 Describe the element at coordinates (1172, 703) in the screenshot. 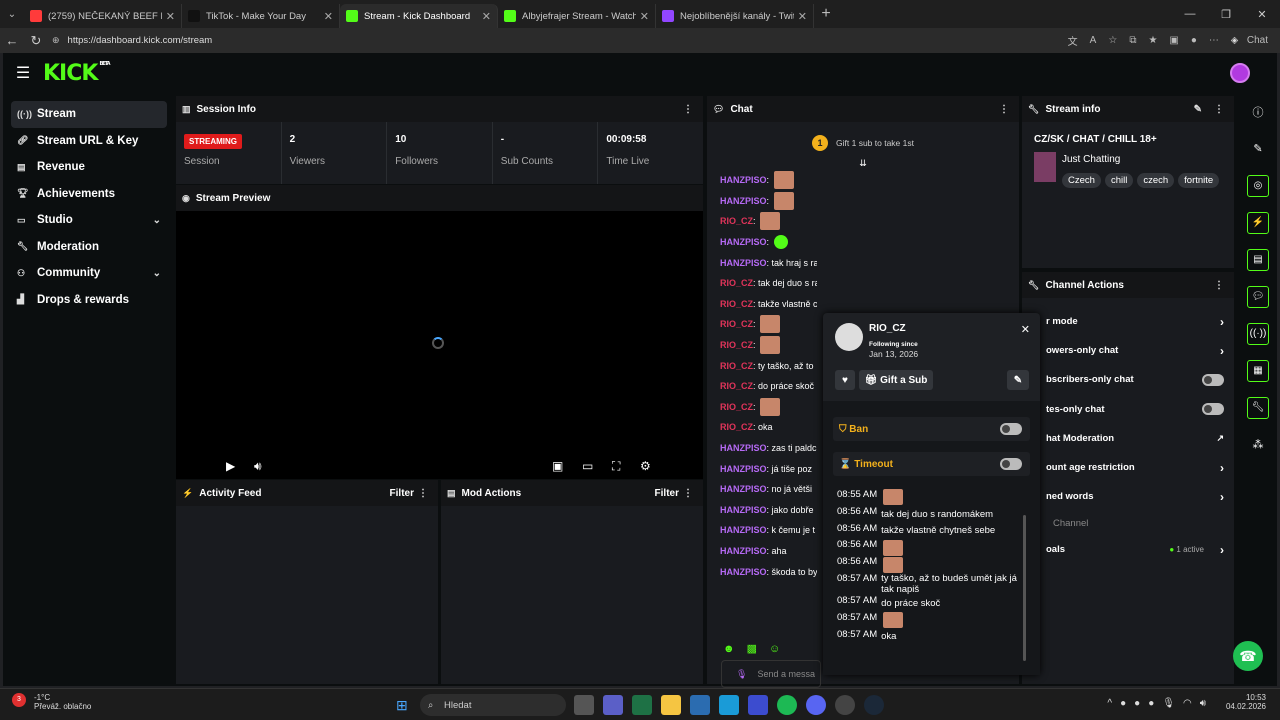

I see `mic-icon: 🎙︎` at that location.